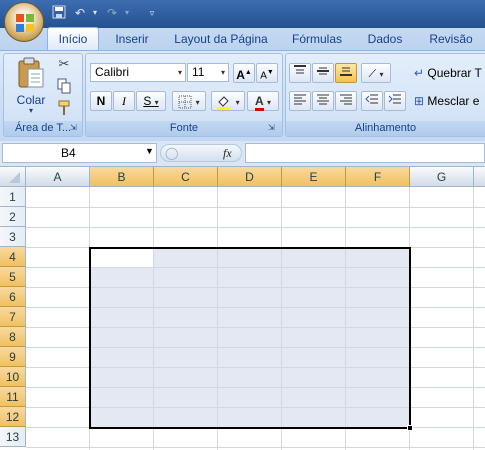 The width and height of the screenshot is (485, 450). Describe the element at coordinates (385, 39) in the screenshot. I see `tab-dados: Dados` at that location.